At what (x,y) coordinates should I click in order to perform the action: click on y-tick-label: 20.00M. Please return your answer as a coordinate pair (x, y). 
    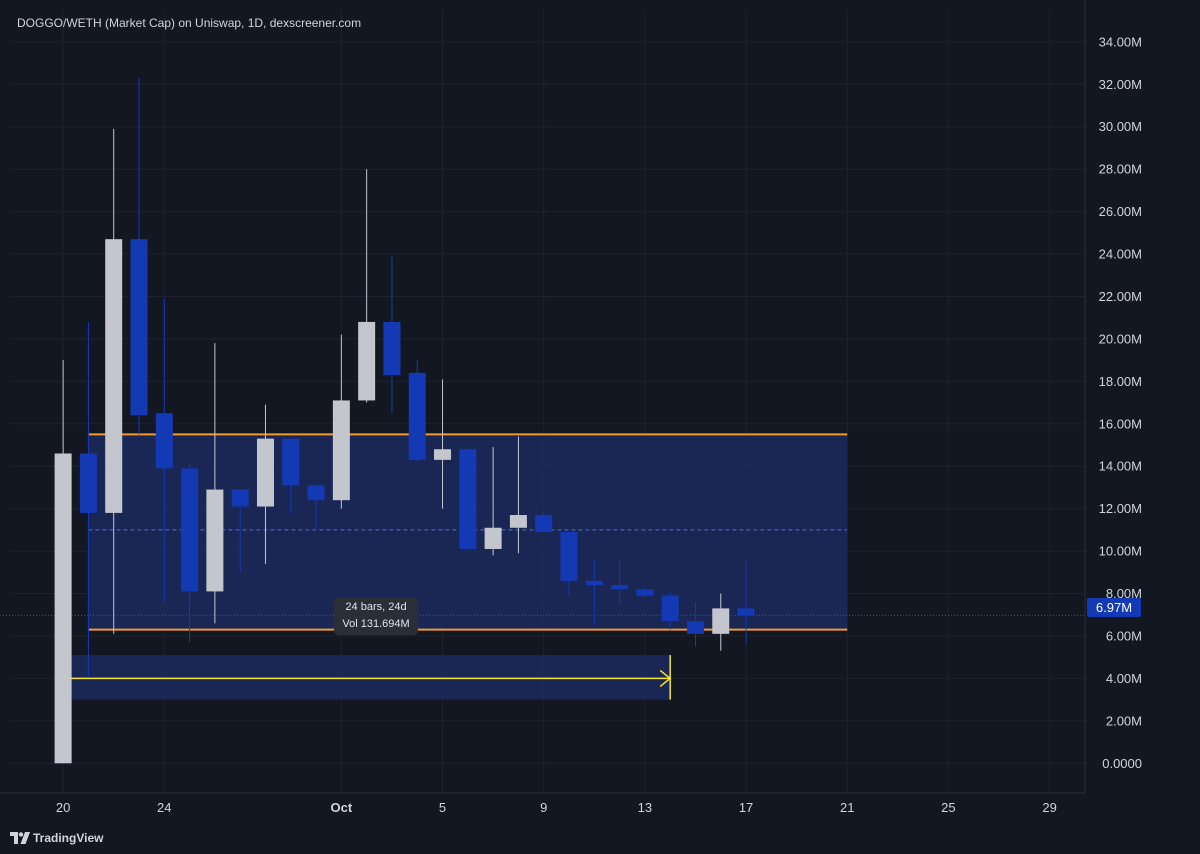
    Looking at the image, I should click on (1120, 338).